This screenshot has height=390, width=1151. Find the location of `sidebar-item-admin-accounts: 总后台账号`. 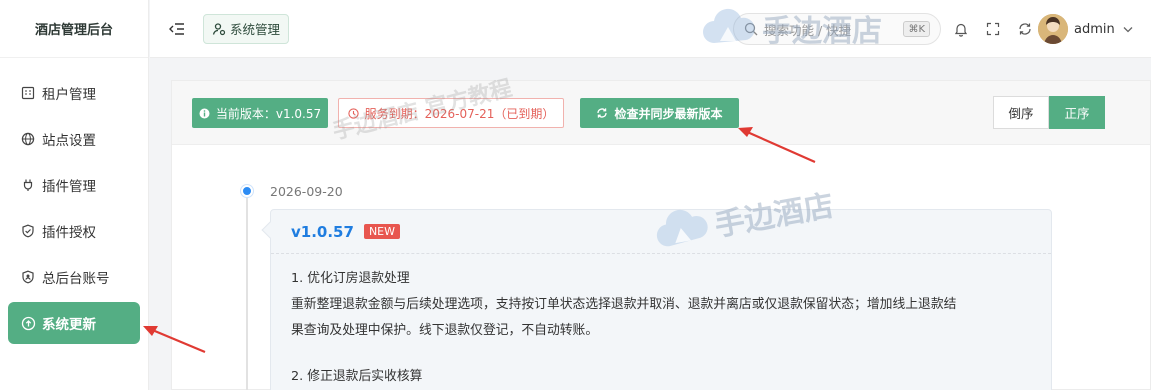

sidebar-item-admin-accounts: 总后台账号 is located at coordinates (74, 277).